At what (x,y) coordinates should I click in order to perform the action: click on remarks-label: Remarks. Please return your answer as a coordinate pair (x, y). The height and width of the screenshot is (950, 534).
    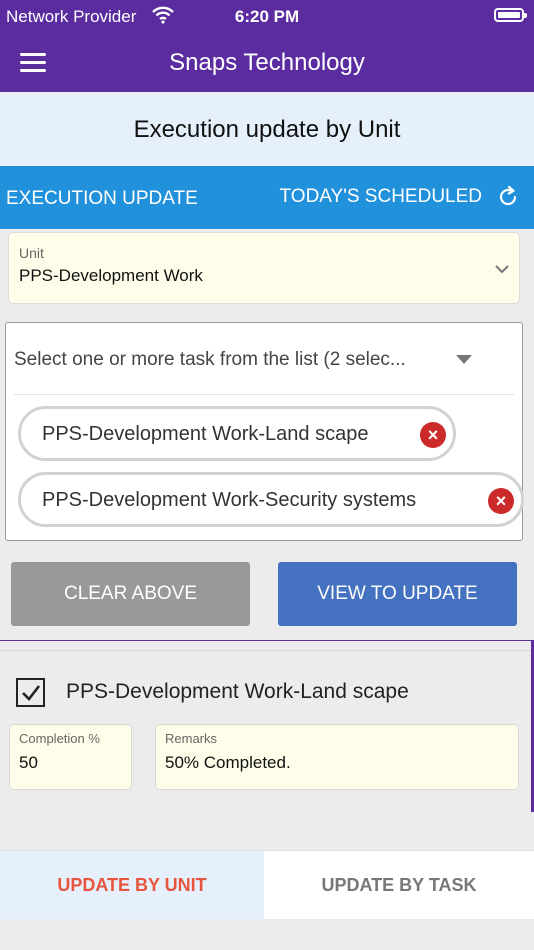
    Looking at the image, I should click on (191, 738).